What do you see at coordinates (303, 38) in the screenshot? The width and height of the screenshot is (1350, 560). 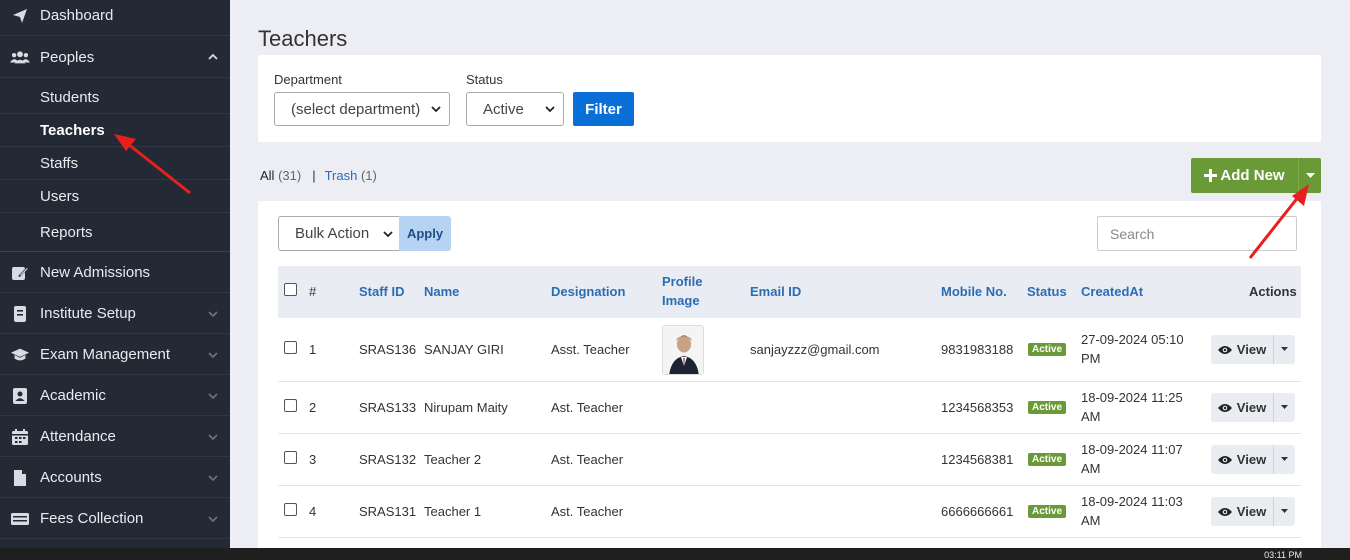 I see `page-title: Teachers` at bounding box center [303, 38].